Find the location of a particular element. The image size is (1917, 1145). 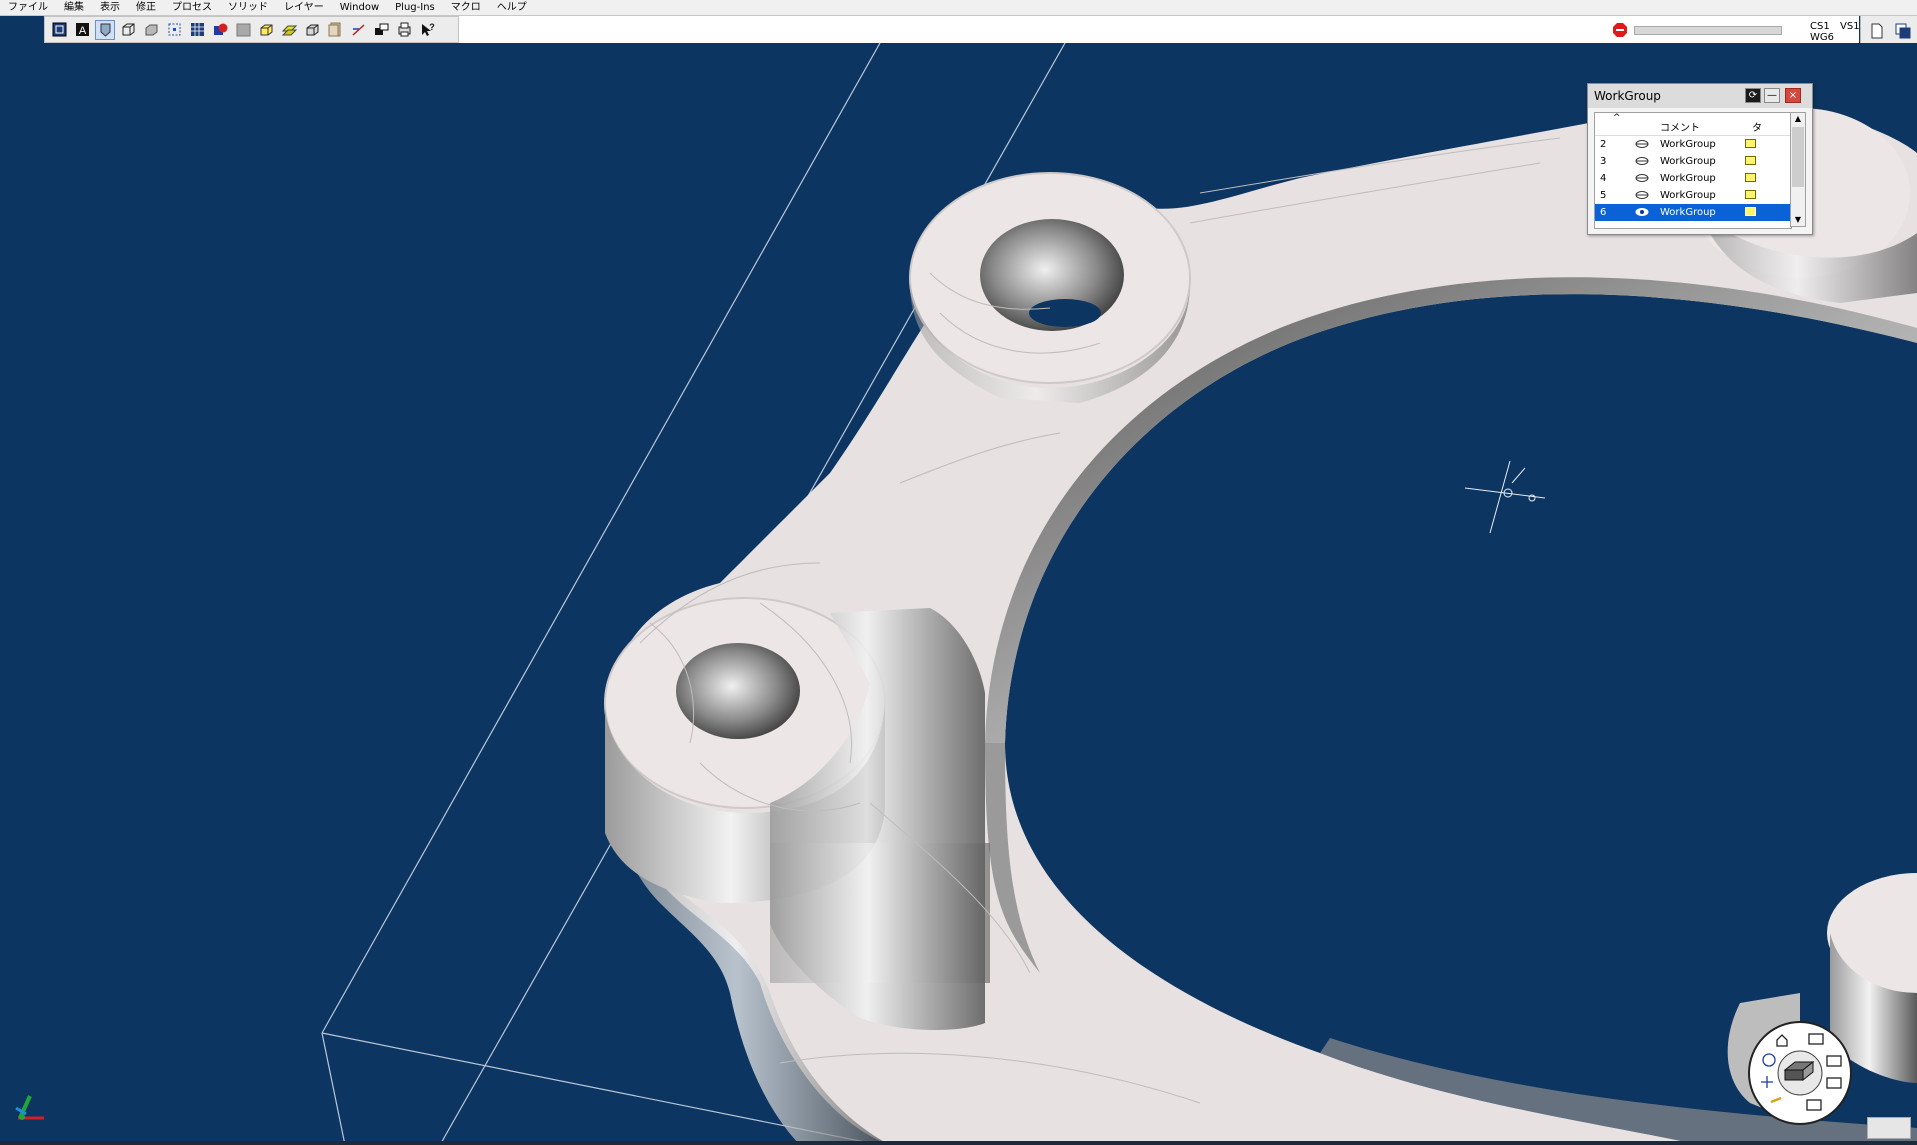

workgroup-title-bar: WorkGroup ⟳ — × is located at coordinates (1700, 96).